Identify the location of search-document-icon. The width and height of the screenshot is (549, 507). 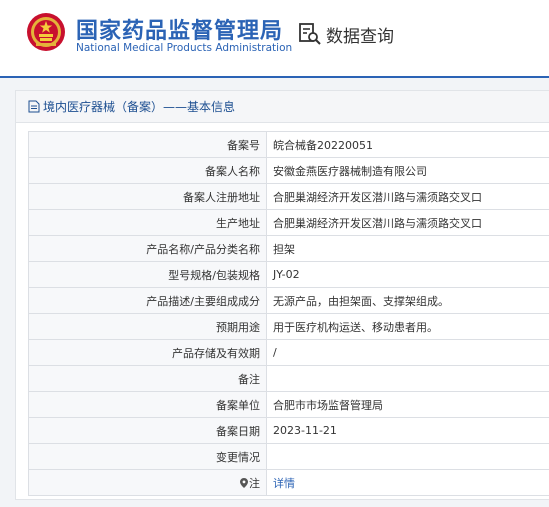
(310, 34).